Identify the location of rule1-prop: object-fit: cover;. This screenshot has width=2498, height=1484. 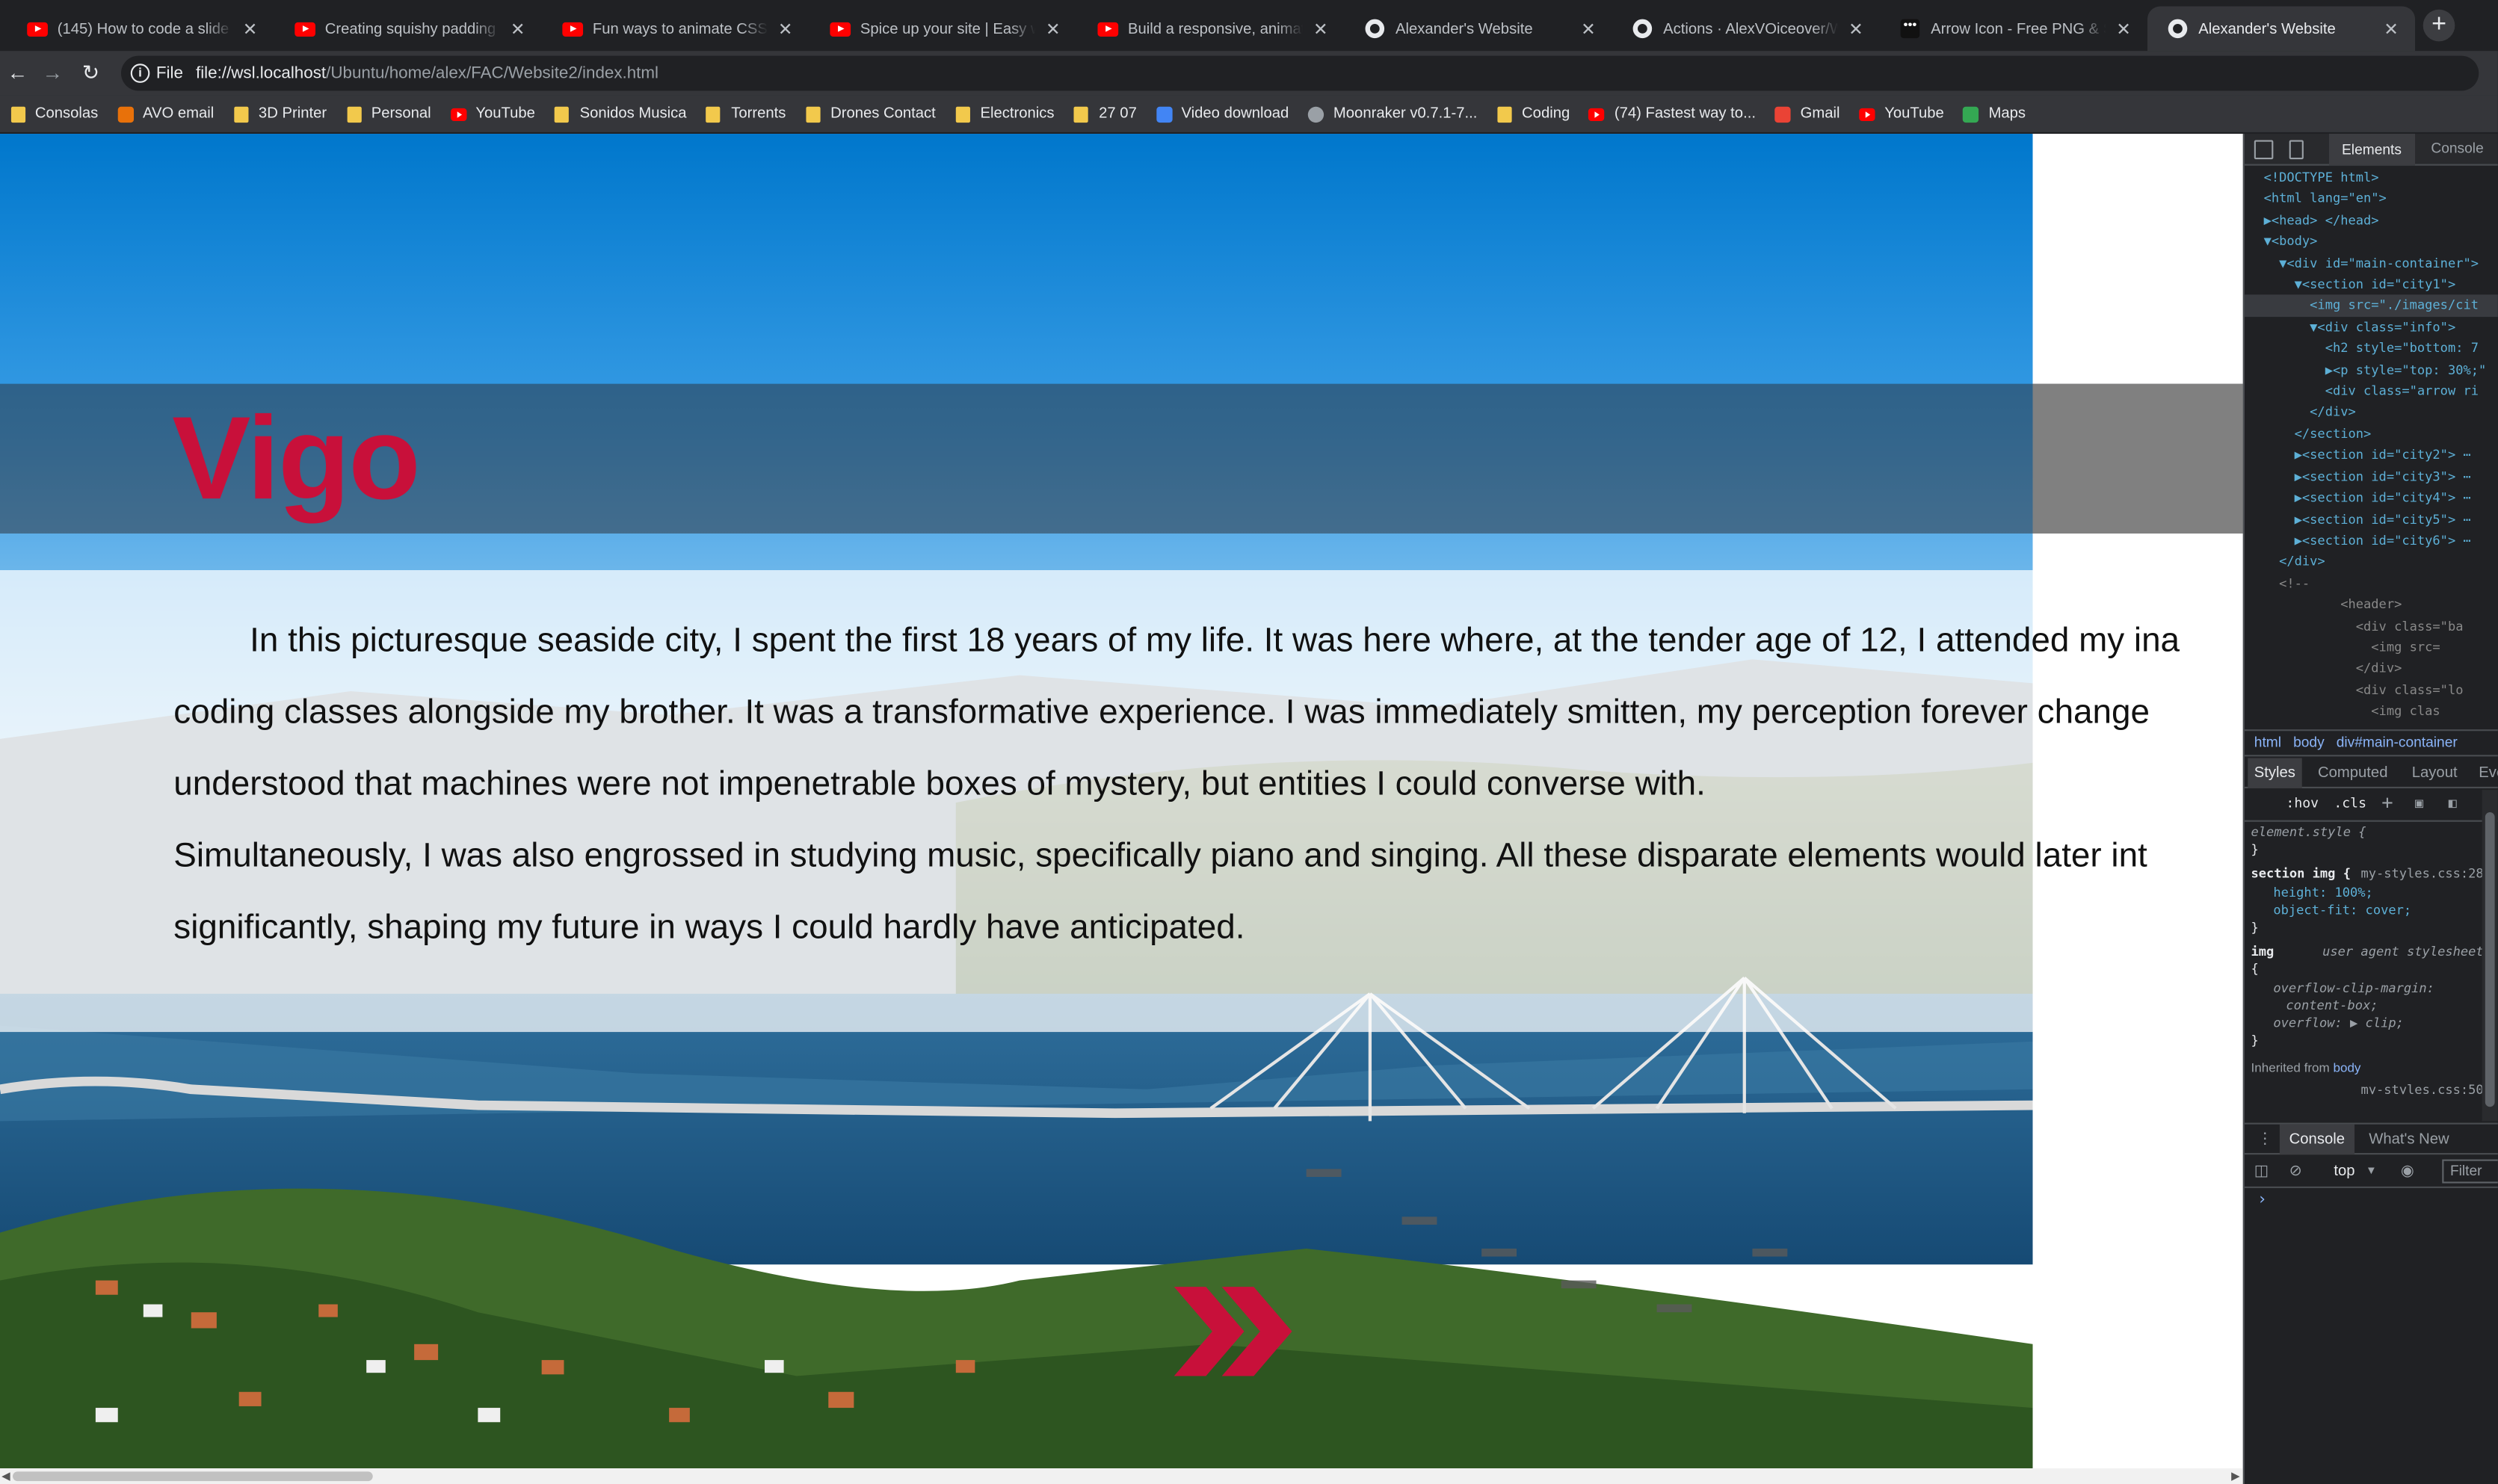
(2342, 910).